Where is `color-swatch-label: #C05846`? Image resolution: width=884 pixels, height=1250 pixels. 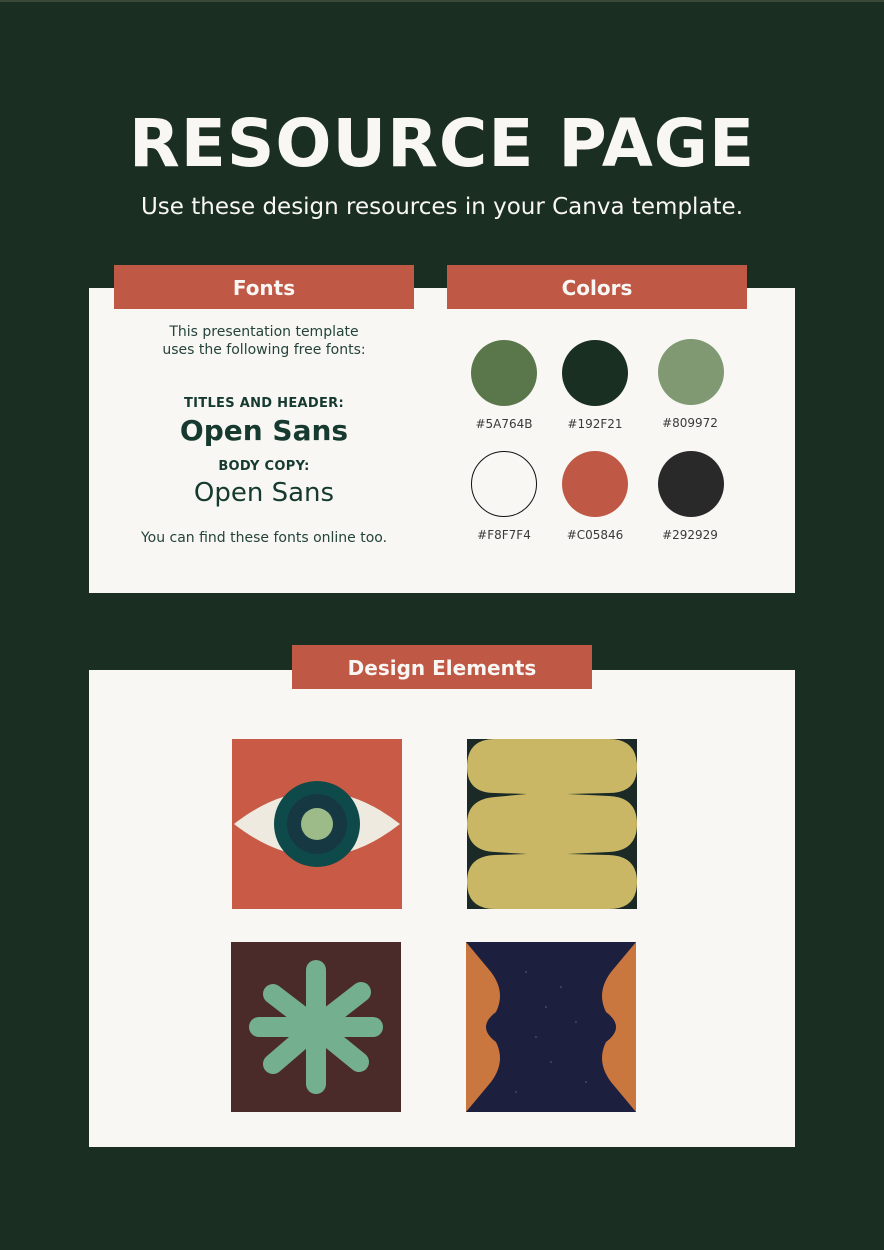 color-swatch-label: #C05846 is located at coordinates (595, 535).